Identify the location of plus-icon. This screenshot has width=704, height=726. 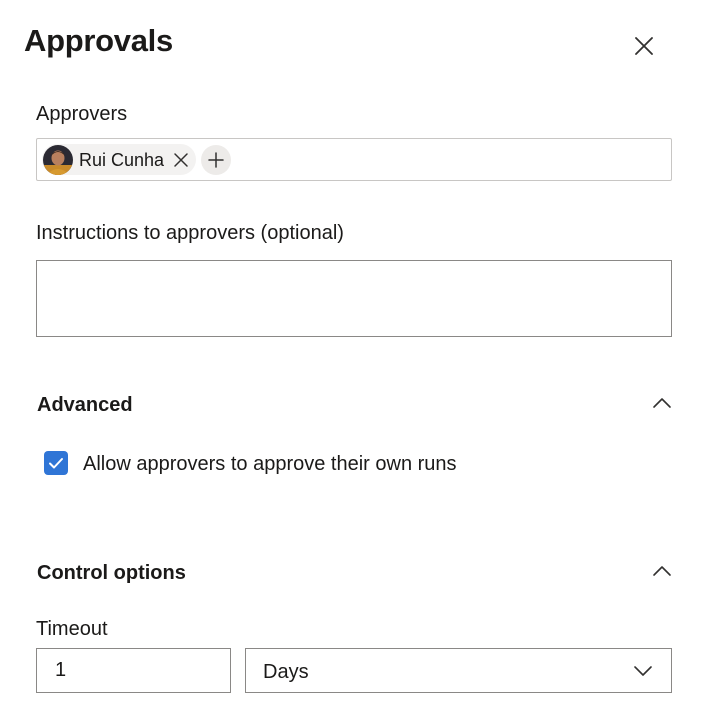
(216, 160).